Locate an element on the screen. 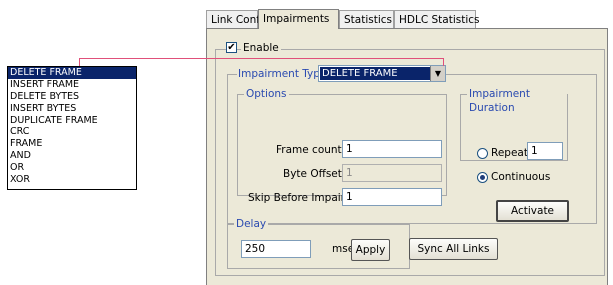 The width and height of the screenshot is (613, 285). sync-all-links-button: Sync All Links is located at coordinates (453, 249).